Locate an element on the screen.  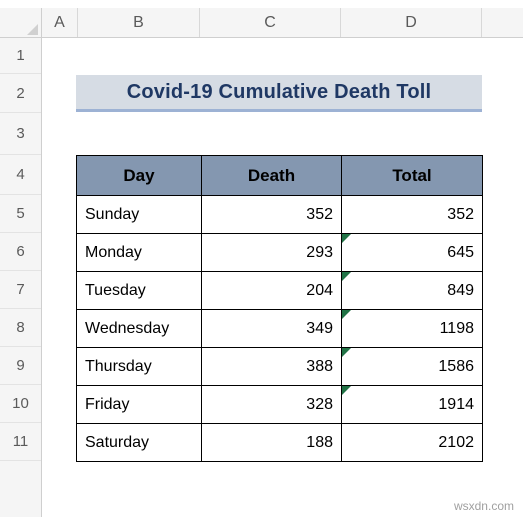
table-row: Monday 293 645 is located at coordinates (279, 252).